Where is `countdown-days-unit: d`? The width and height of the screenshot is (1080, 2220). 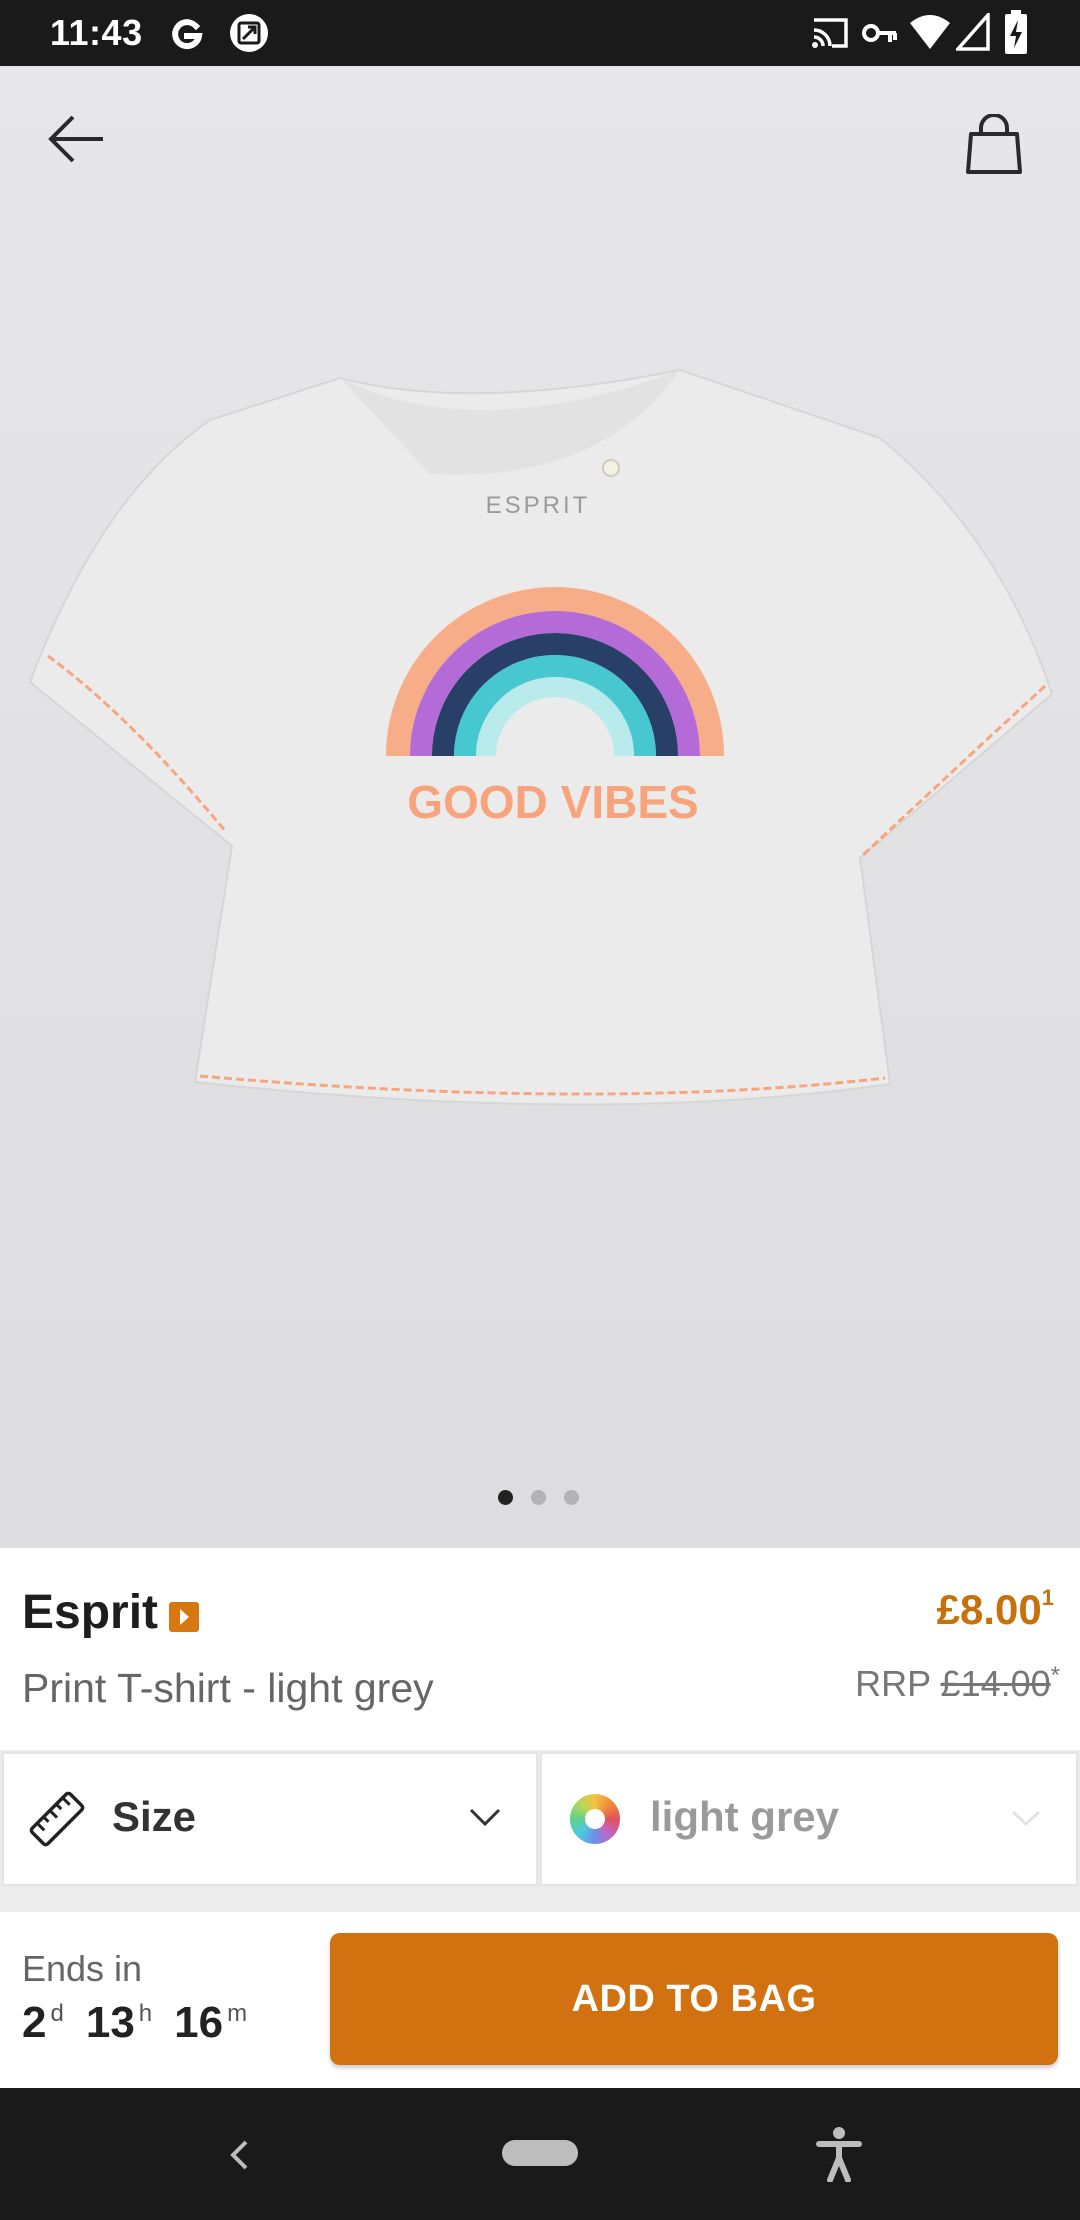 countdown-days-unit: d is located at coordinates (57, 2014).